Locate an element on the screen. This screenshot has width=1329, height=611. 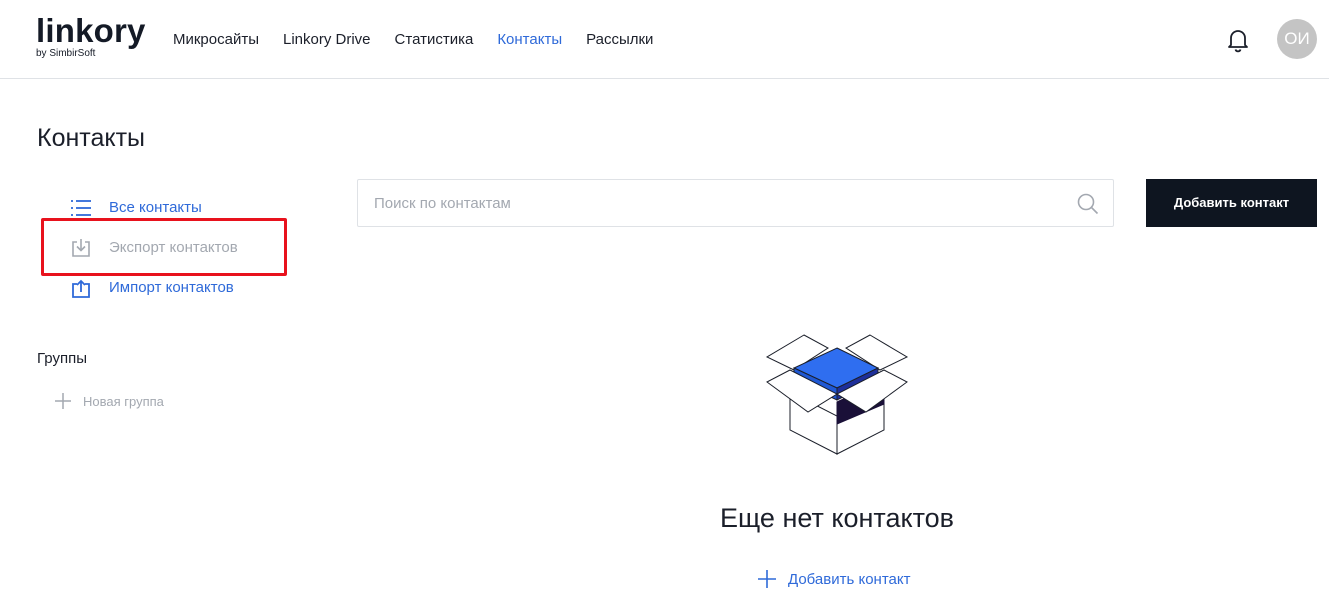
sidebar-item-import-contacts: Импорт контактов is located at coordinates (151, 288).